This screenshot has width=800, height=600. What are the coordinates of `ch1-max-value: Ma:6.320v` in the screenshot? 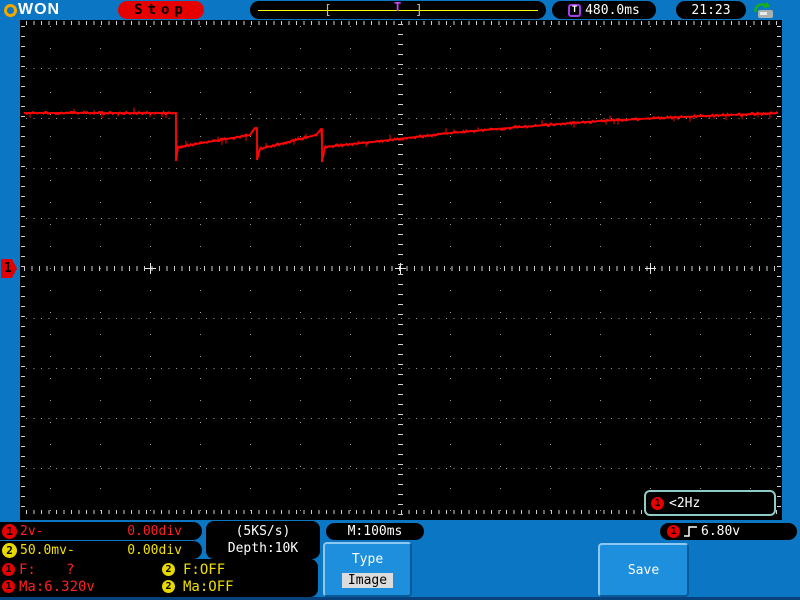 It's located at (57, 586).